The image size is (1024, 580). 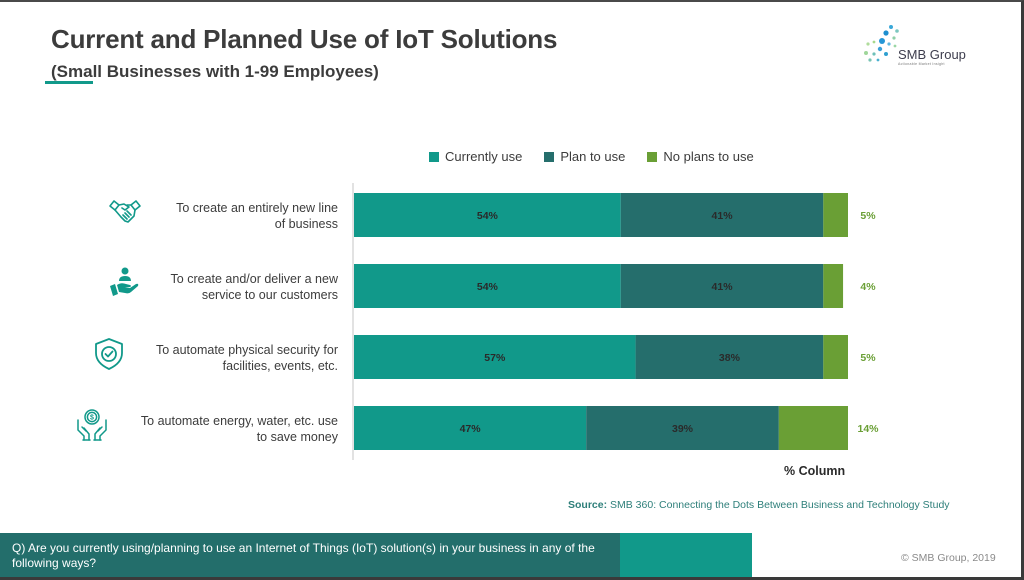 What do you see at coordinates (948, 558) in the screenshot?
I see `copyright: © SMB Group, 2019` at bounding box center [948, 558].